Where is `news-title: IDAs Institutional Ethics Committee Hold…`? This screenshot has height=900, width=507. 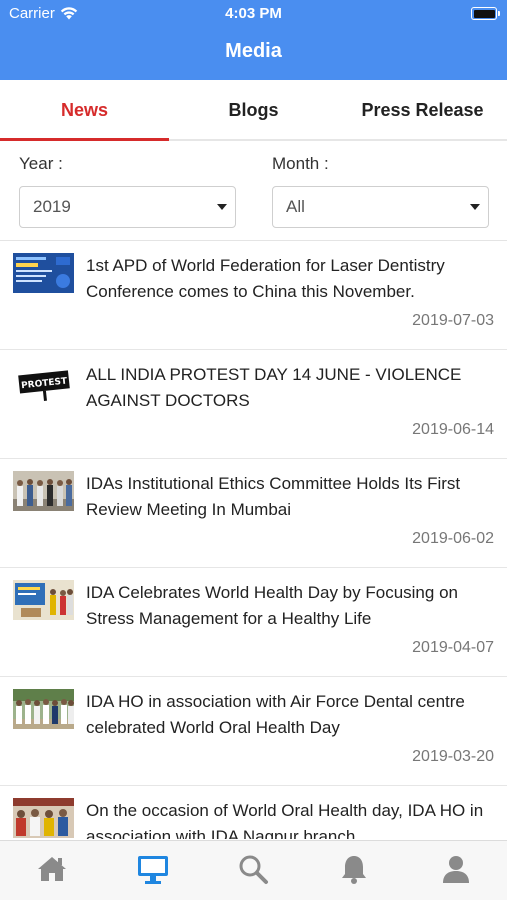
news-title: IDAs Institutional Ethics Committee Hold… is located at coordinates (273, 496).